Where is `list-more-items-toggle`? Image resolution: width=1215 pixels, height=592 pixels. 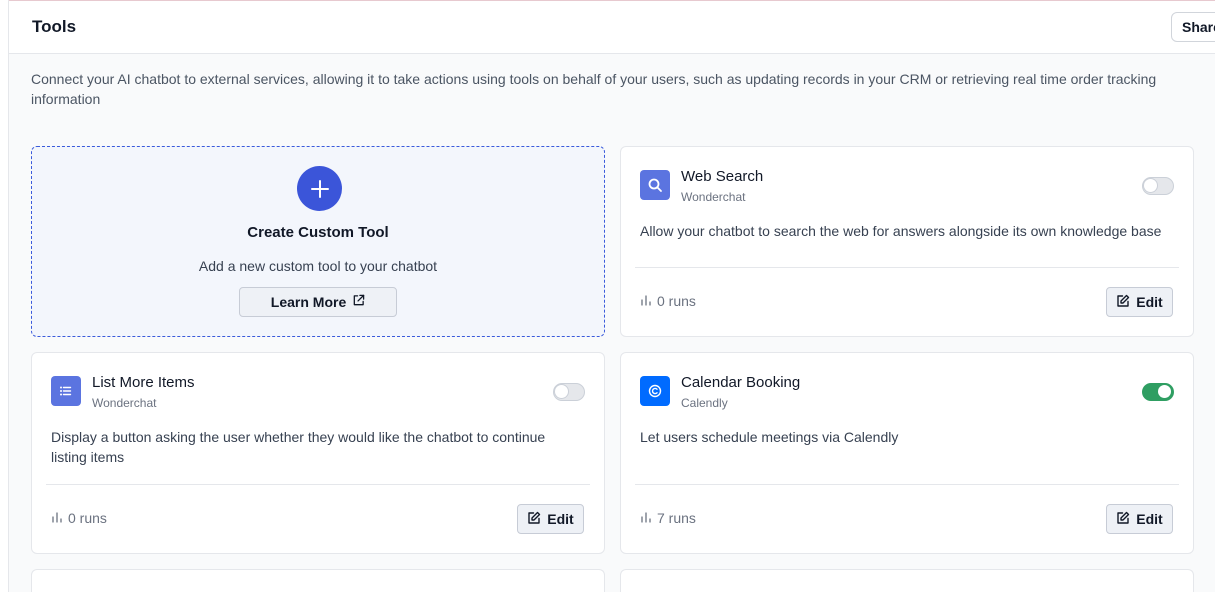 list-more-items-toggle is located at coordinates (569, 392).